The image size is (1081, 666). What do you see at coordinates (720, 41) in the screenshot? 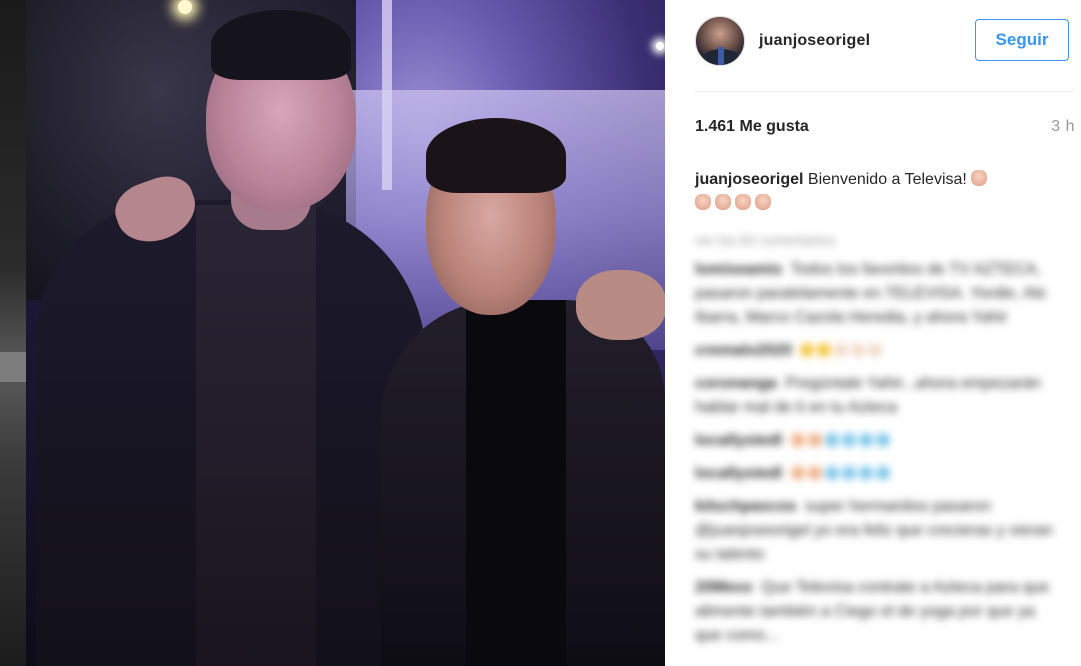
I see `avatar` at bounding box center [720, 41].